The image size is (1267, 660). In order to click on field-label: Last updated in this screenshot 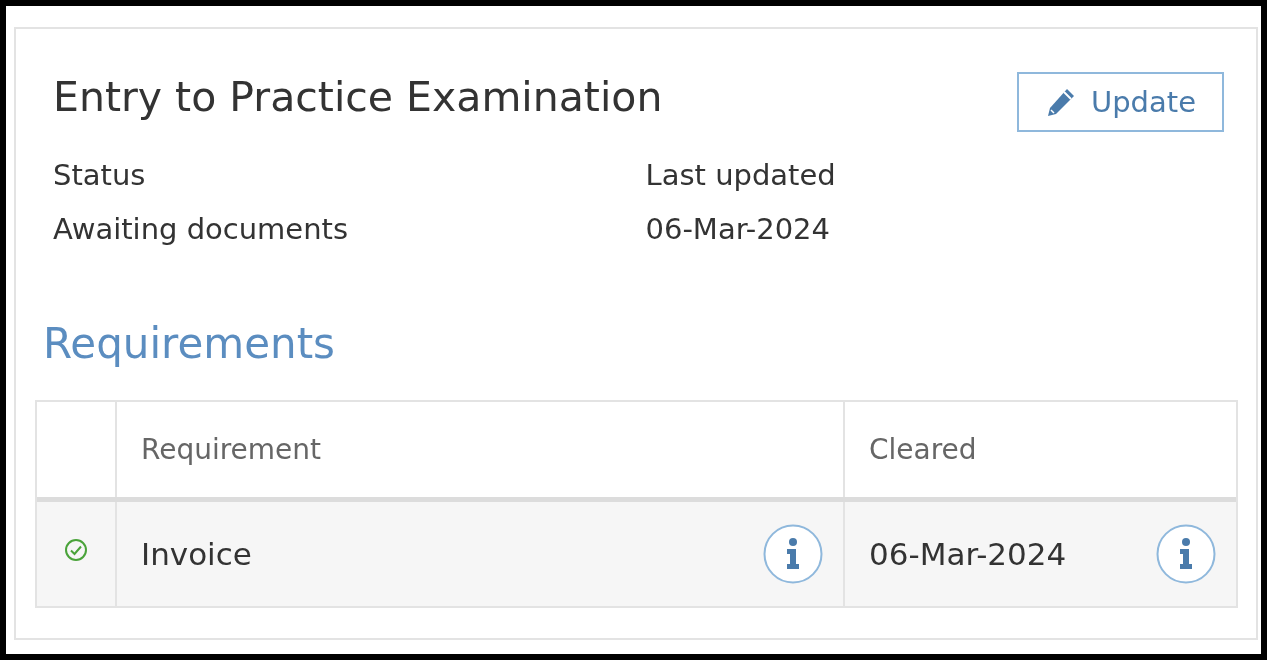, I will do `click(741, 175)`.